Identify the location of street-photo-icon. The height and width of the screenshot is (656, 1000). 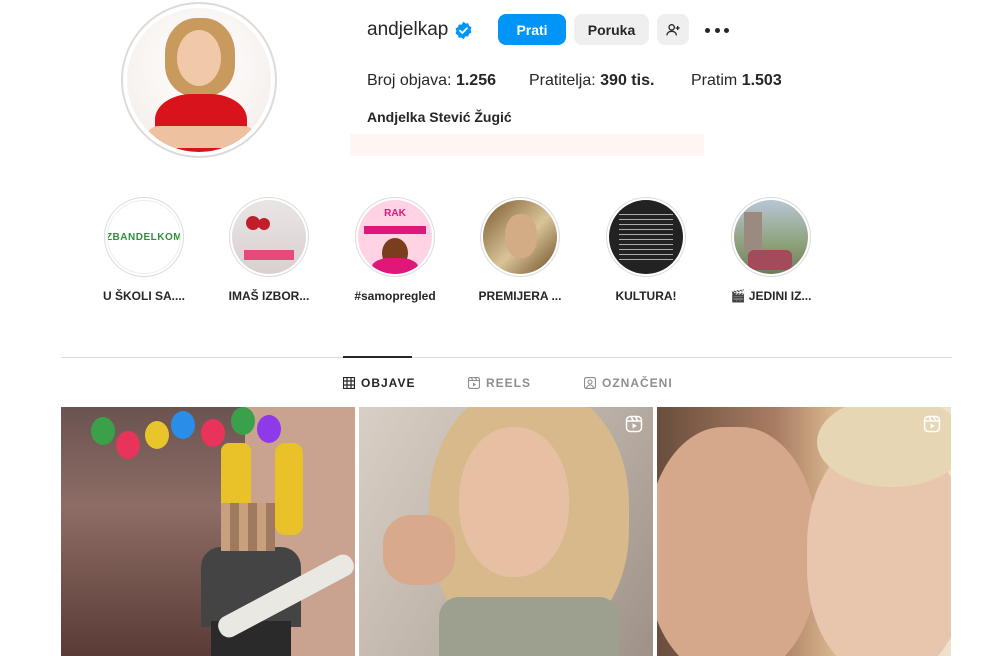
(771, 237).